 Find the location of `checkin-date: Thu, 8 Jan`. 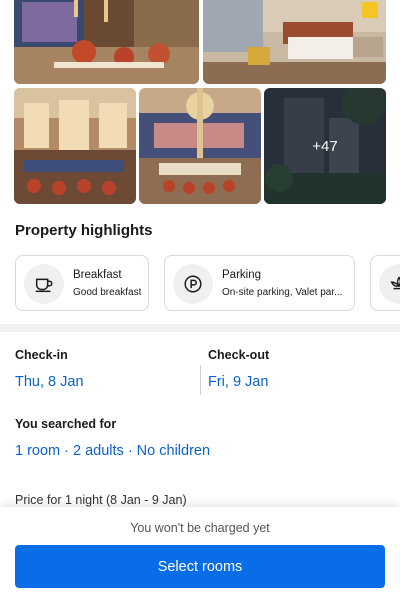

checkin-date: Thu, 8 Jan is located at coordinates (49, 382).